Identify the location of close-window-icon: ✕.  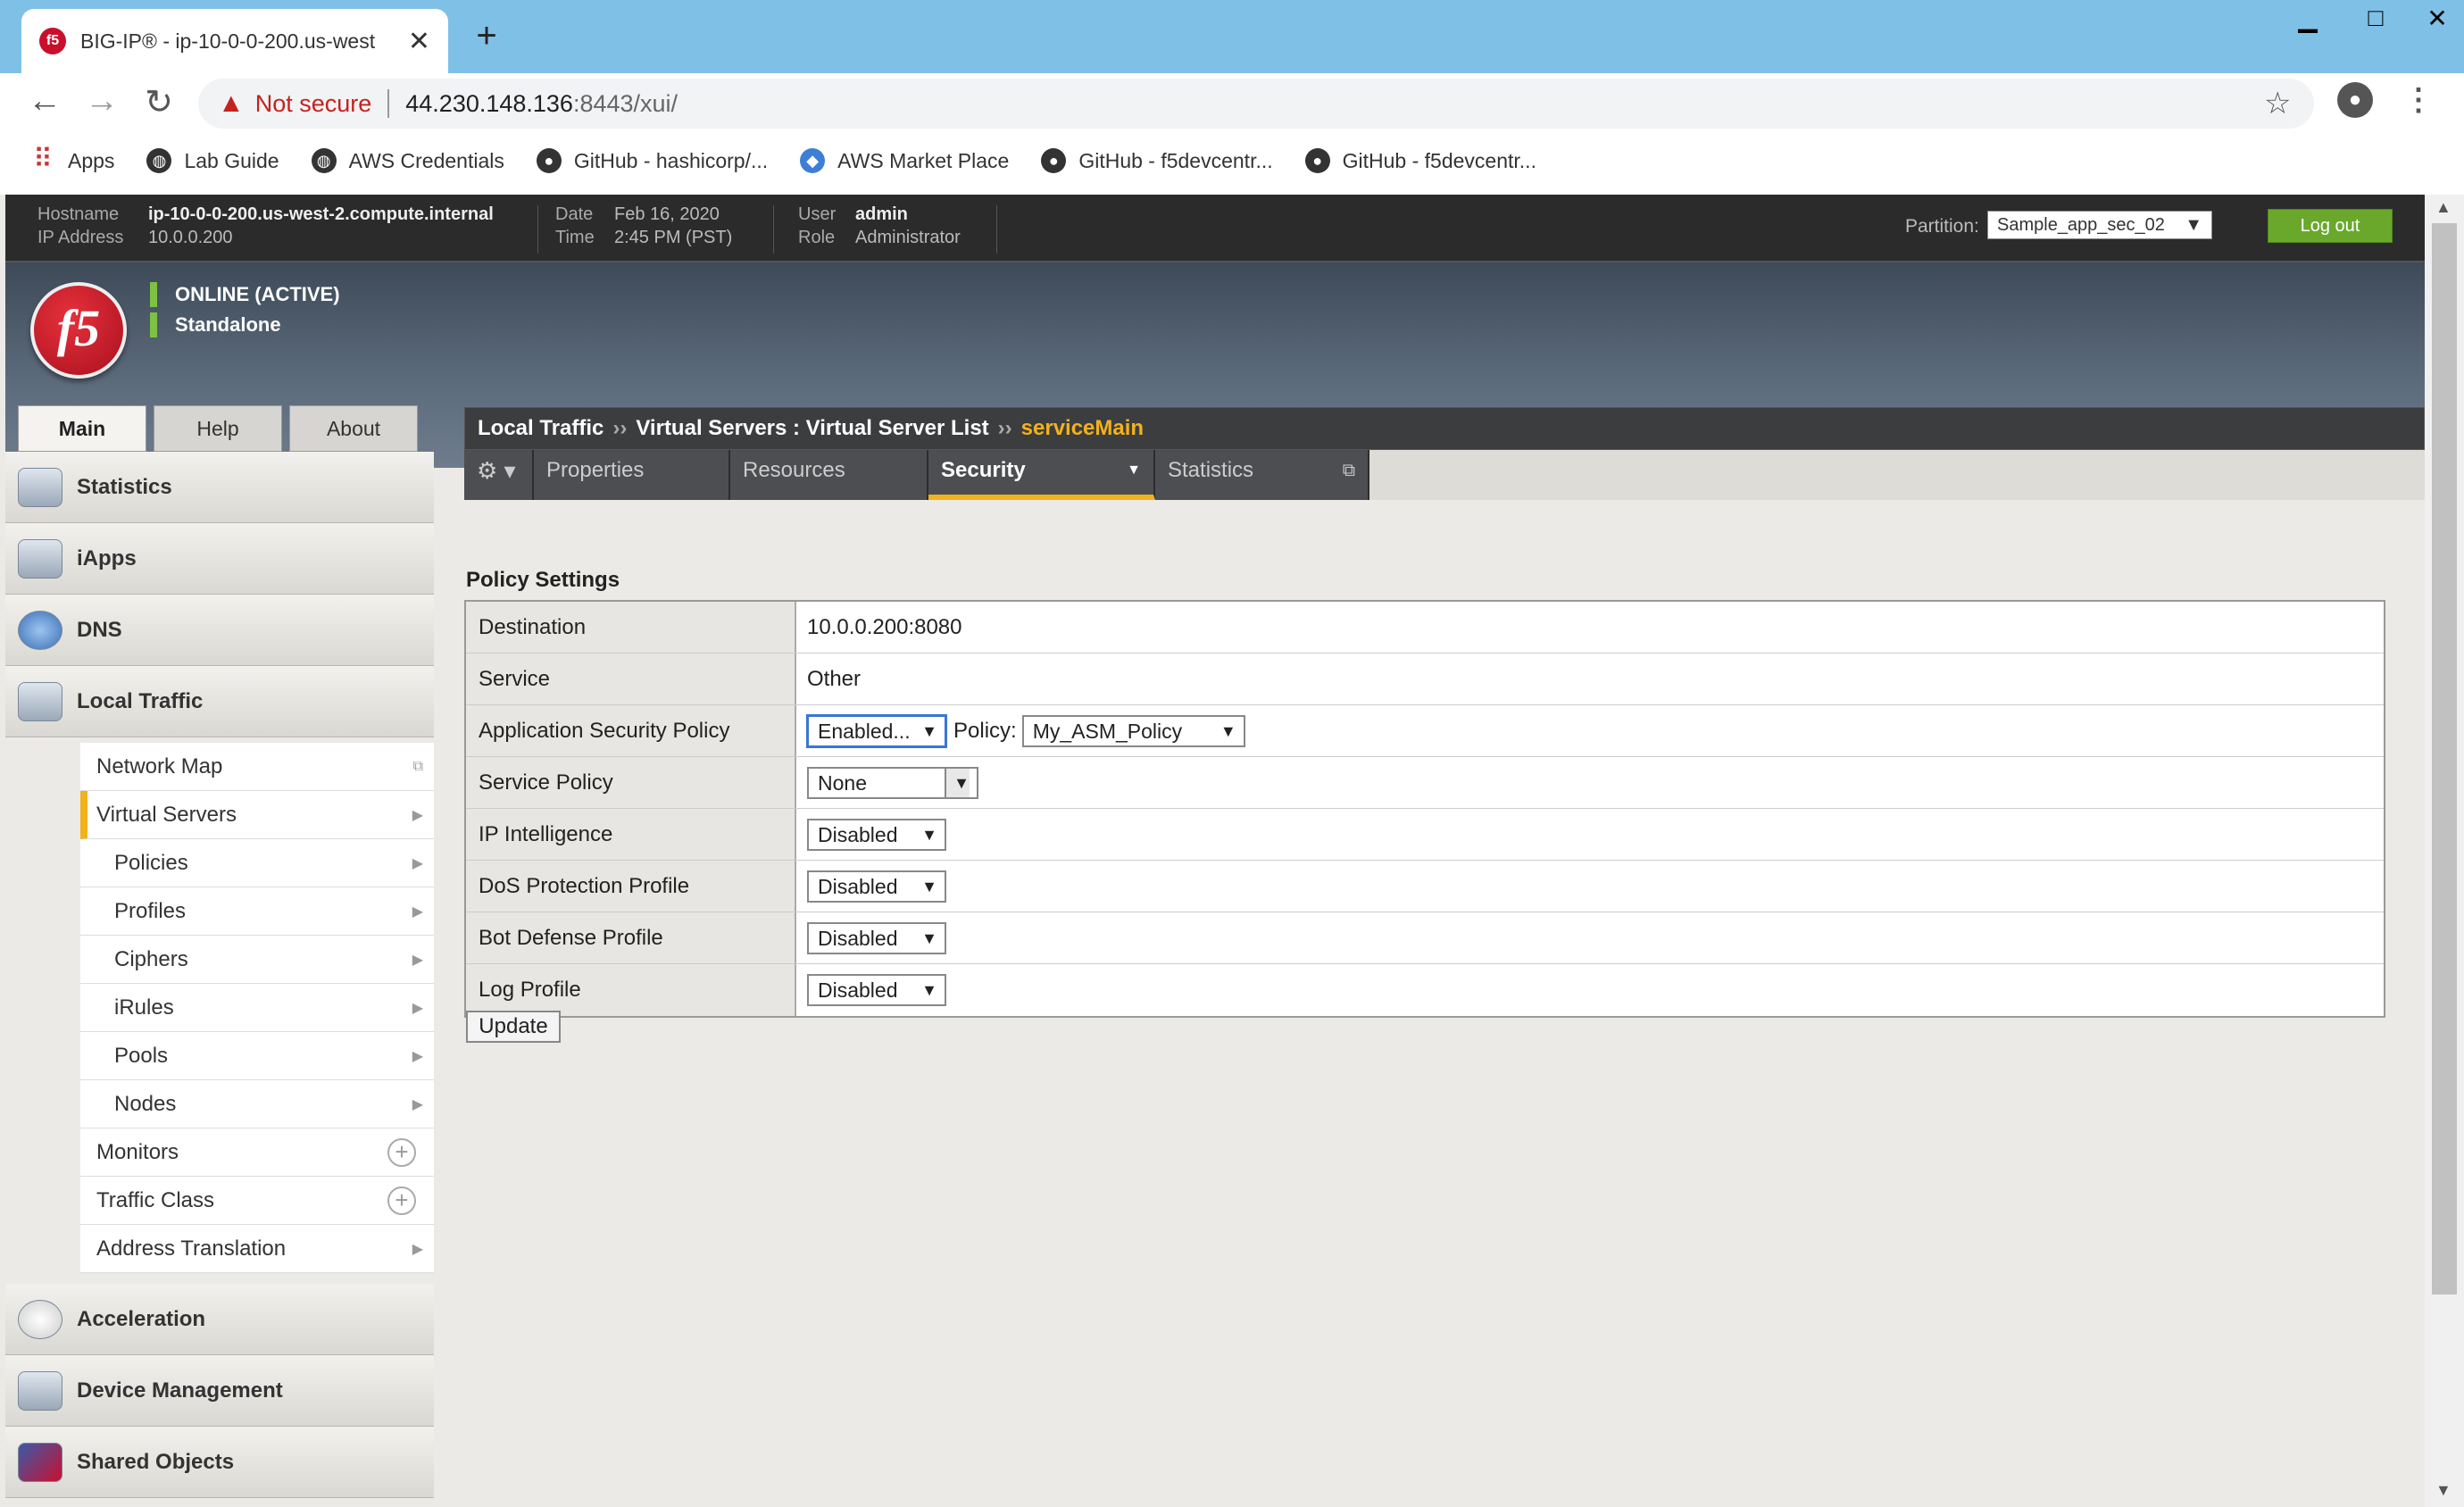
(2437, 18).